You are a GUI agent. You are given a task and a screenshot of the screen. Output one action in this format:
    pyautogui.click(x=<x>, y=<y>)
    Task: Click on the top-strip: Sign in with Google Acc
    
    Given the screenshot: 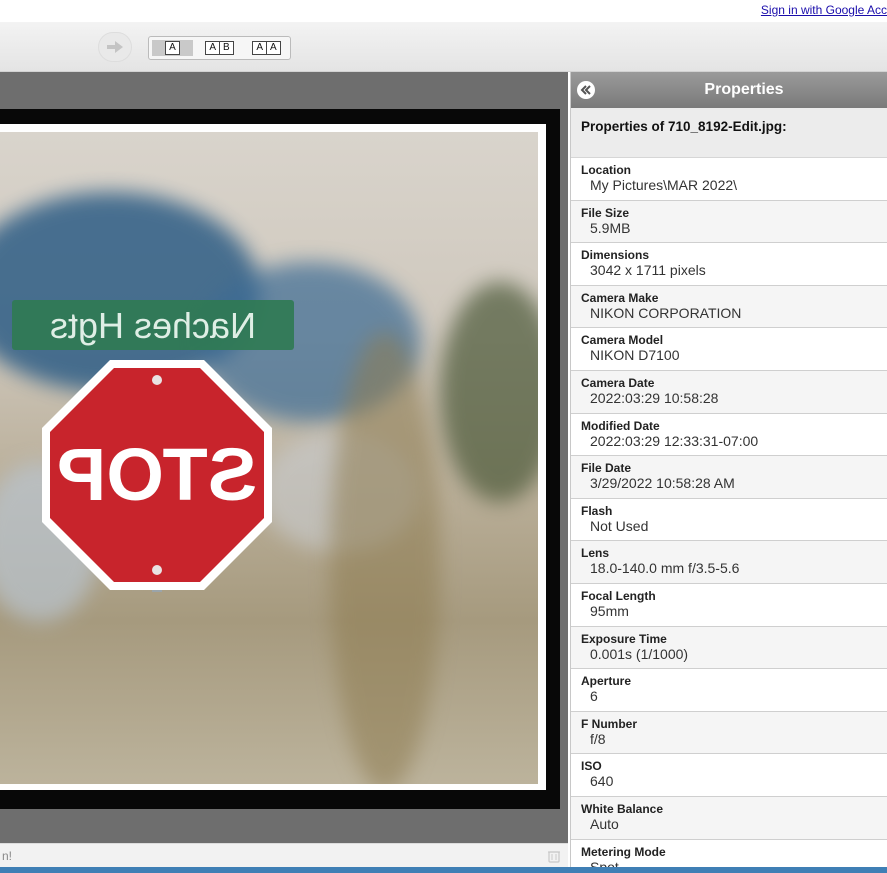 What is the action you would take?
    pyautogui.click(x=443, y=11)
    